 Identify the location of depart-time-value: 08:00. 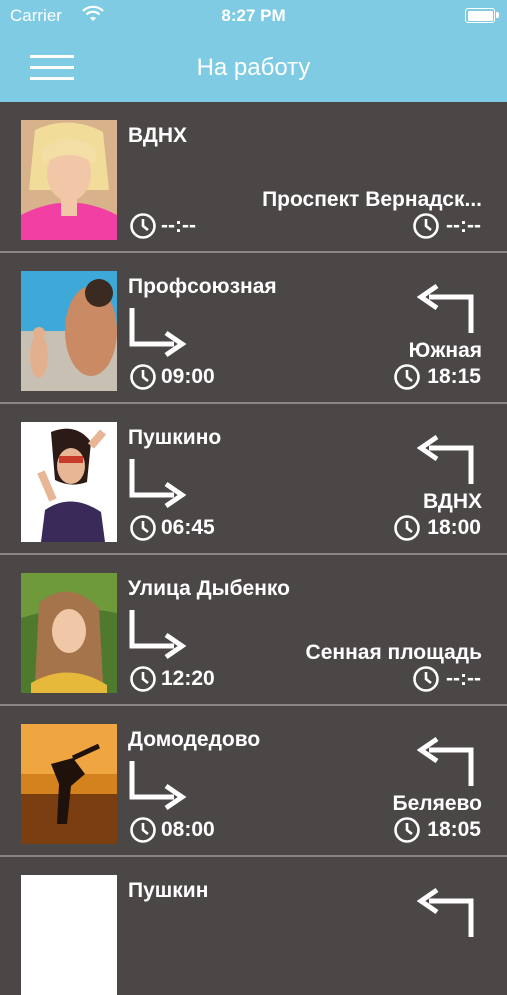
(188, 829).